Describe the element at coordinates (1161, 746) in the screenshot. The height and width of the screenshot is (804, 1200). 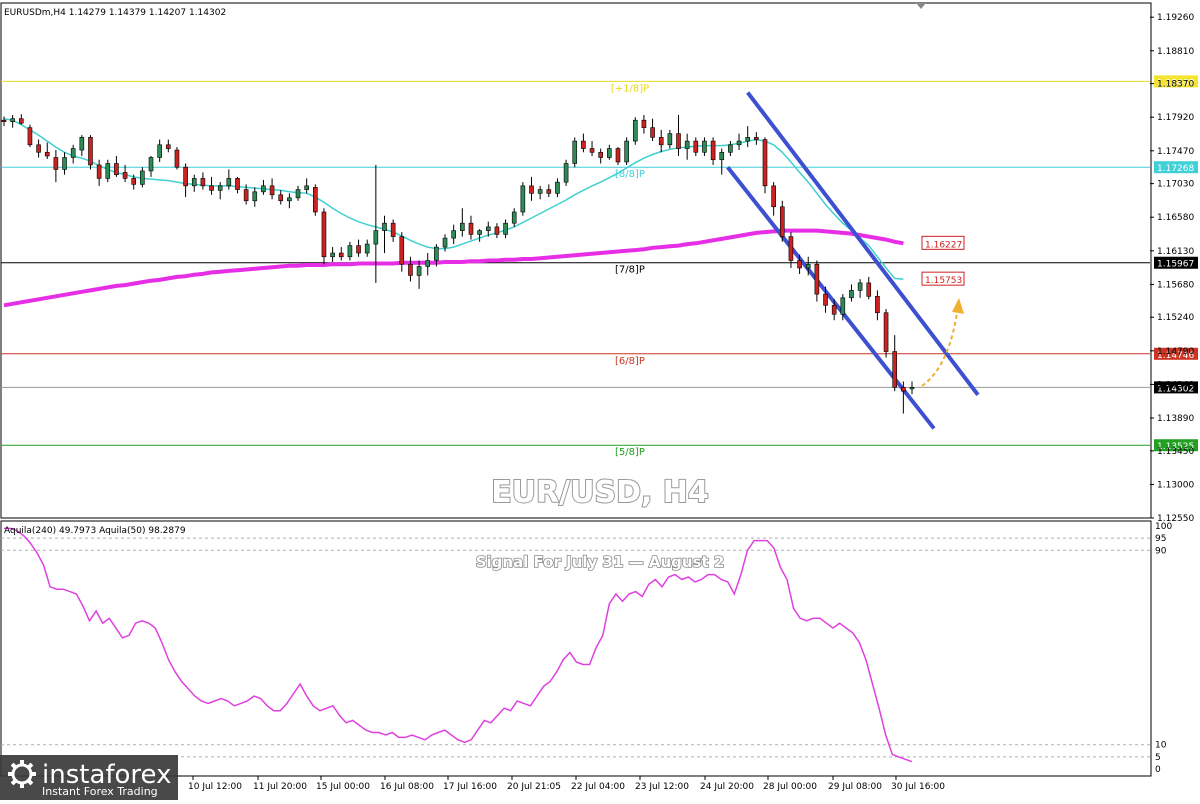
I see `osc-tick-label: 10` at that location.